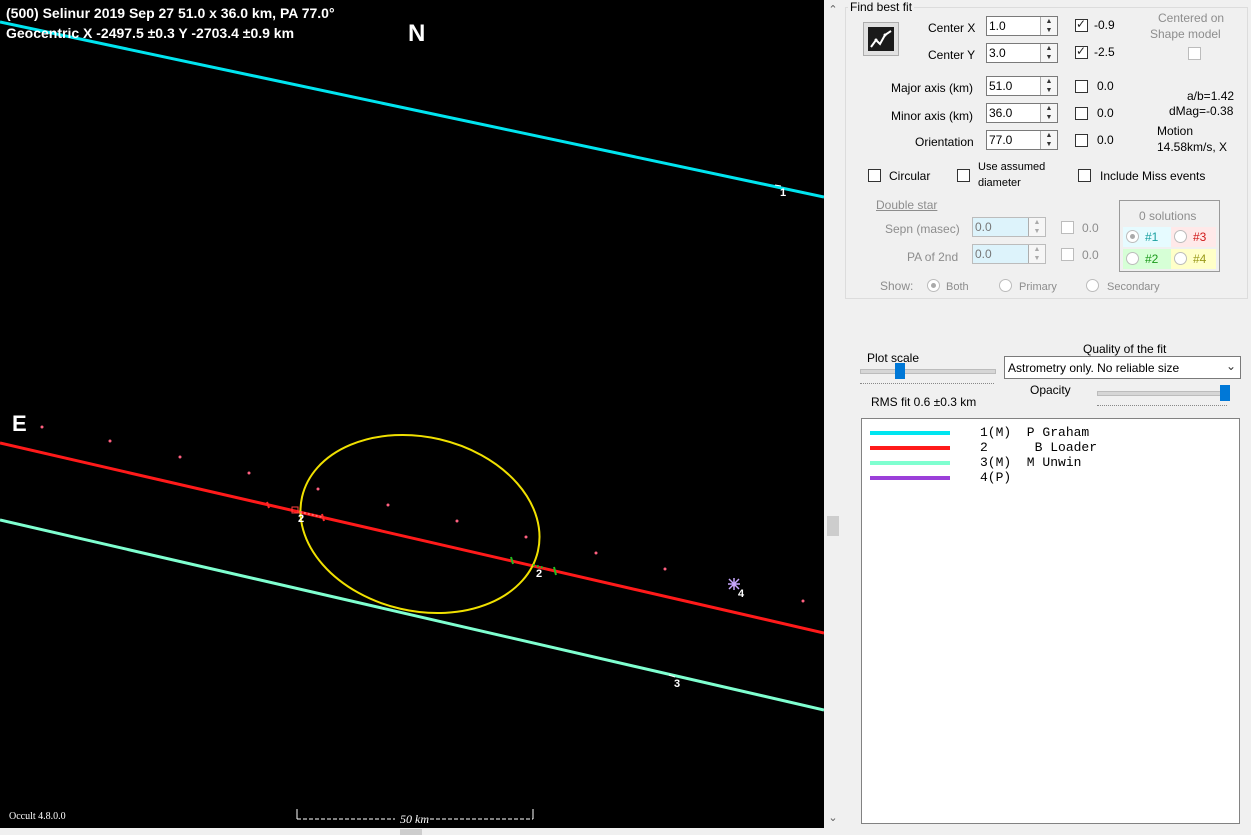 The height and width of the screenshot is (835, 1251). Describe the element at coordinates (1191, 18) in the screenshot. I see `centered-on-shape-line1: Centered on` at that location.